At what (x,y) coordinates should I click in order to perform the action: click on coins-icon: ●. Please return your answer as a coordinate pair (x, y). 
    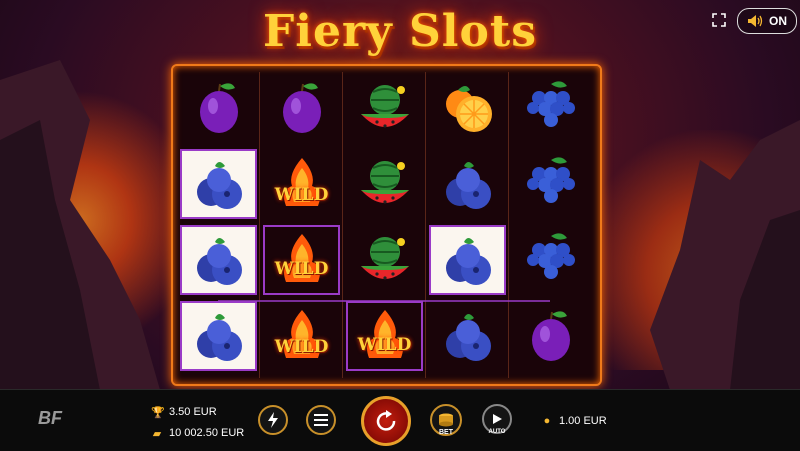
    Looking at the image, I should click on (547, 421).